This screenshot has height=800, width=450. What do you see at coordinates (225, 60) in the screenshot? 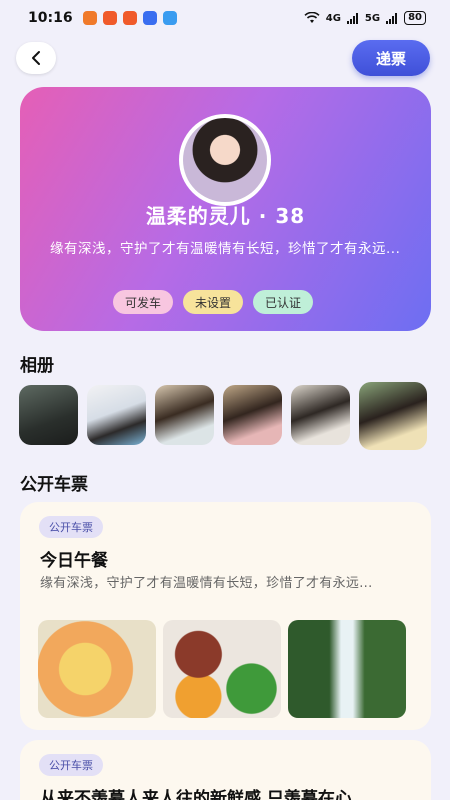
I see `top-bar: 递票` at bounding box center [225, 60].